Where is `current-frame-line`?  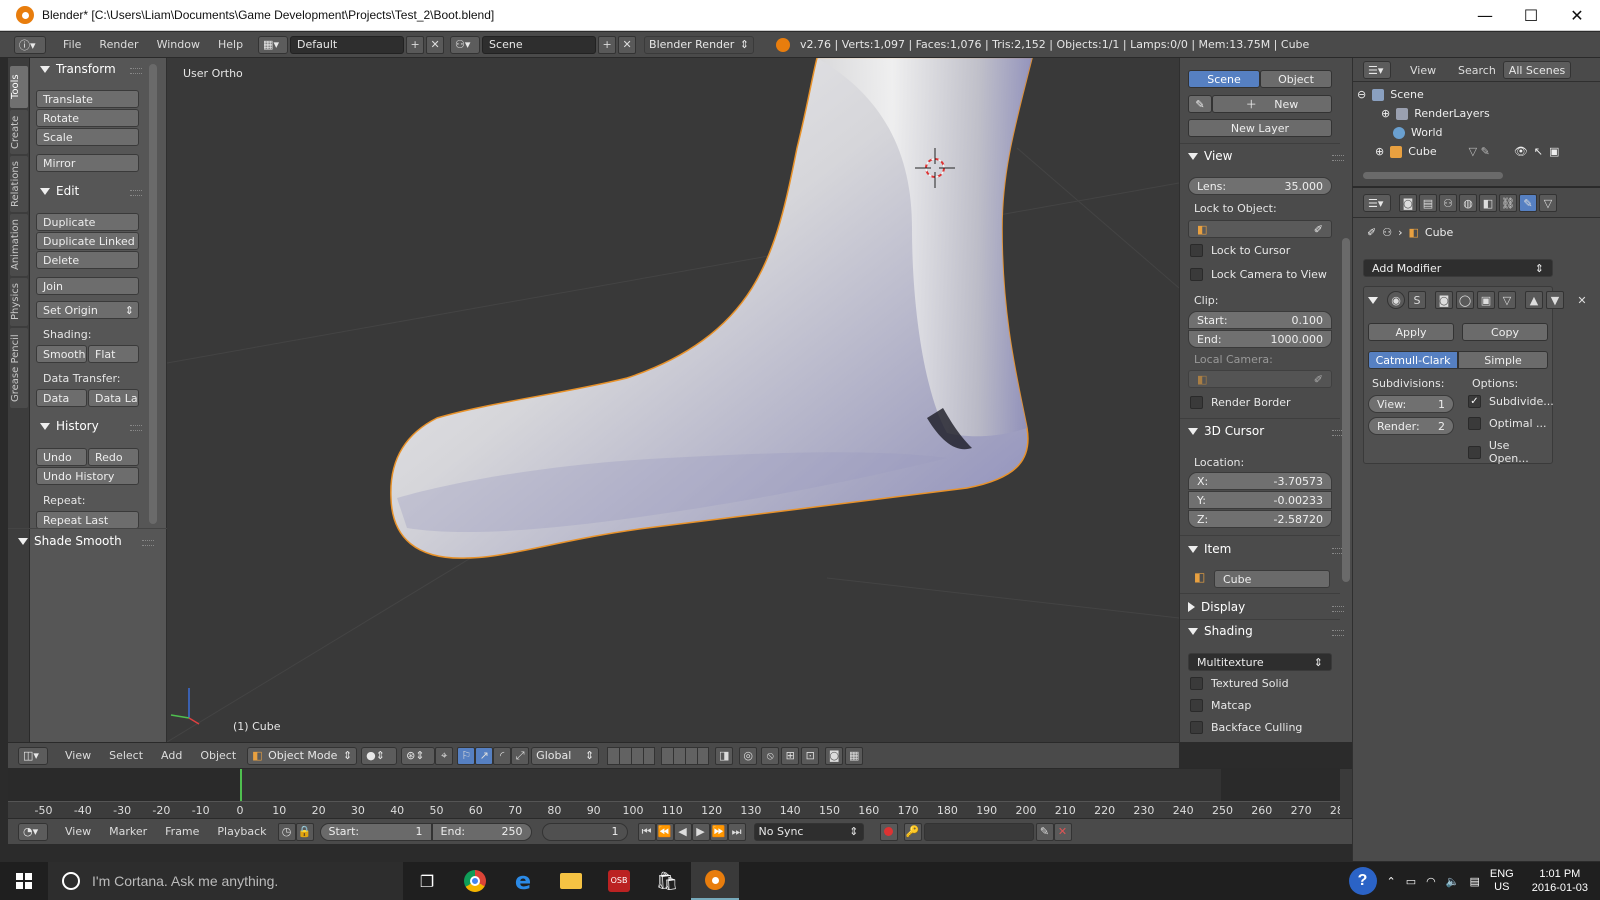
current-frame-line is located at coordinates (241, 785).